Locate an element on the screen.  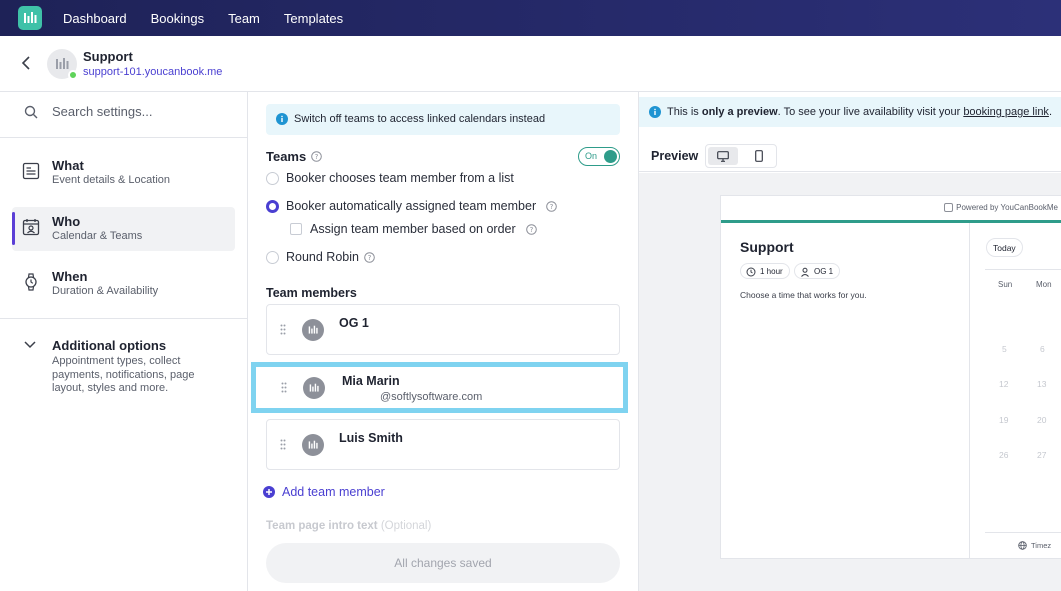
top-navigation: Dashboard Bookings Team Templates is located at coordinates (530, 18).